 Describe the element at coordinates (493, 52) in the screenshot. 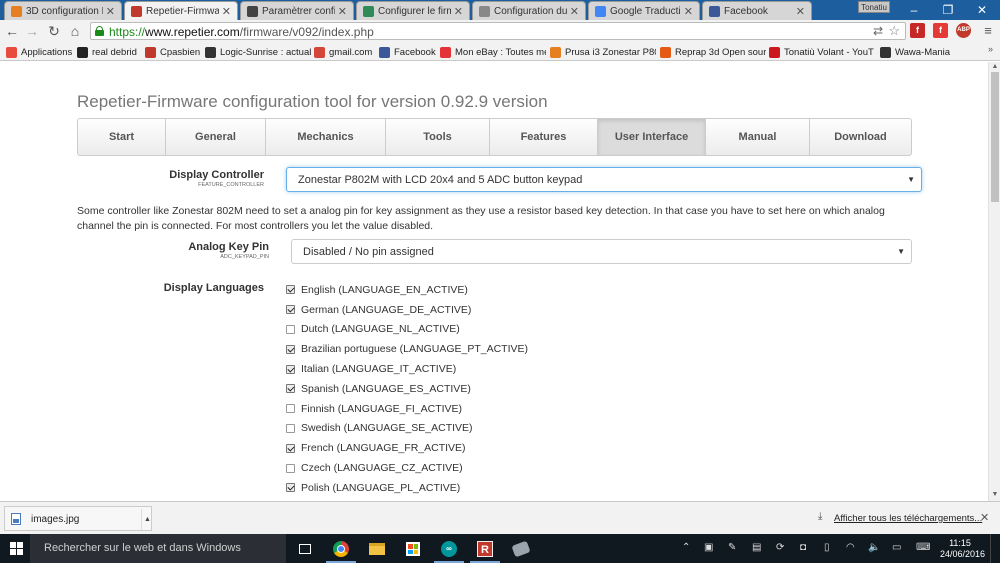

I see `bookmark-item: Mon eBay : Toutes me` at that location.